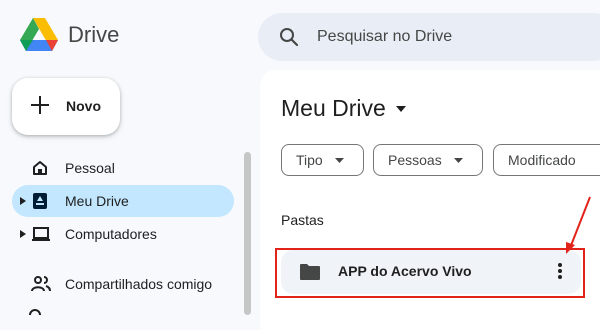 This screenshot has height=330, width=600. Describe the element at coordinates (289, 37) in the screenshot. I see `search-icon` at that location.